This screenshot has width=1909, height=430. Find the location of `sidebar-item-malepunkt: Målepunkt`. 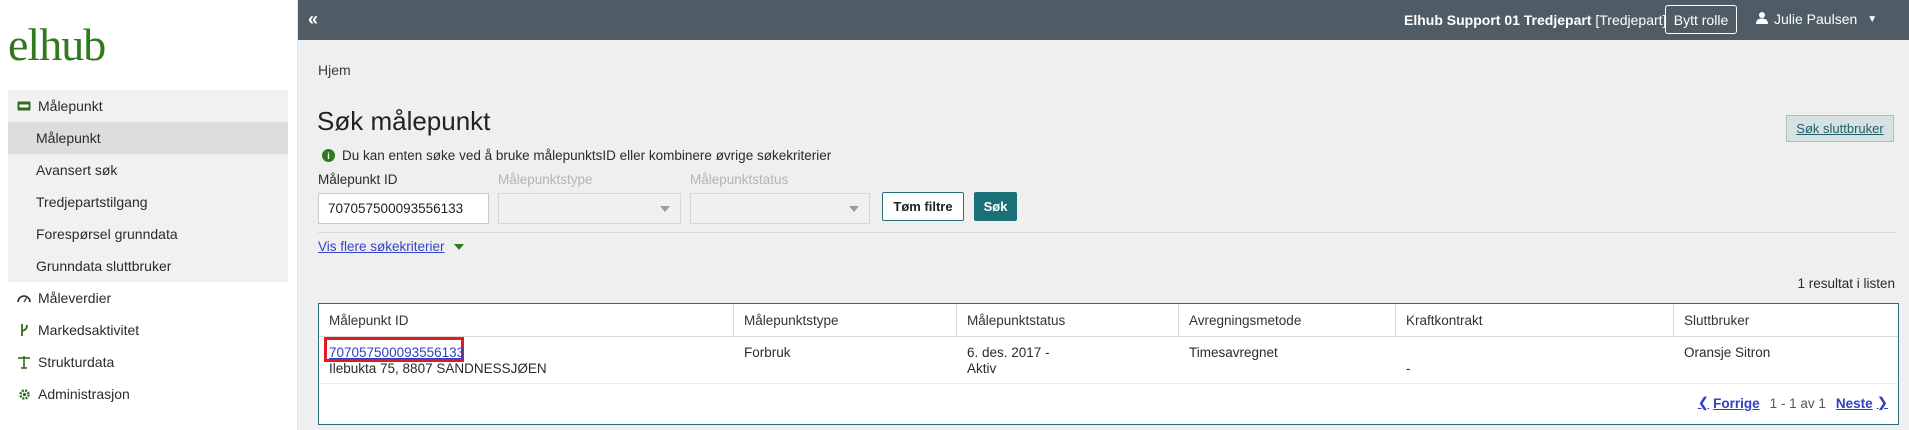

sidebar-item-malepunkt: Målepunkt is located at coordinates (148, 106).